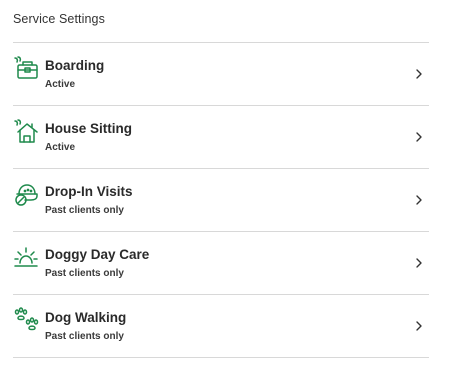 Image resolution: width=455 pixels, height=387 pixels. What do you see at coordinates (59, 19) in the screenshot?
I see `section-title: Service Settings` at bounding box center [59, 19].